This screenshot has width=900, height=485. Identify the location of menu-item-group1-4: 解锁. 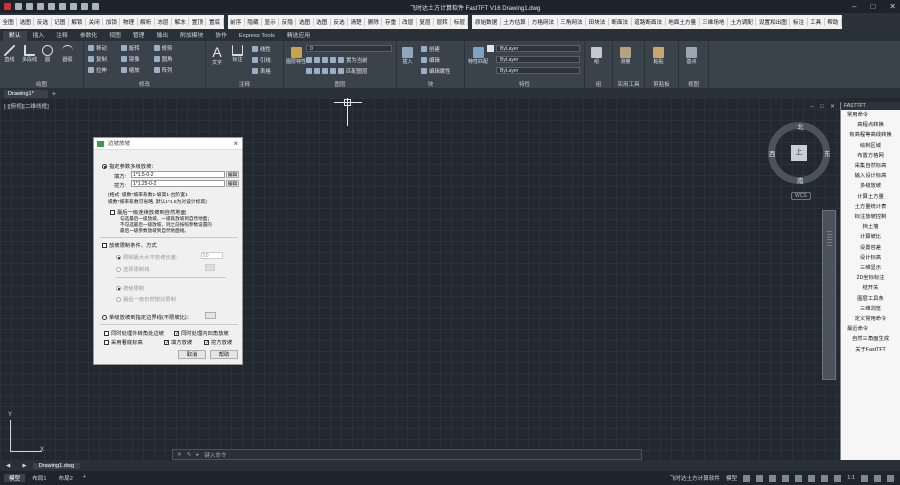
(78, 21).